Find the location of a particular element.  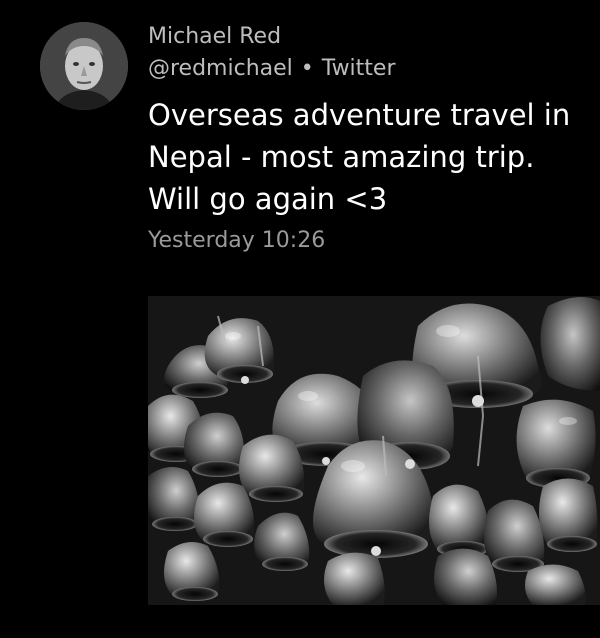

author-meta: @redmichael • Twitter is located at coordinates (272, 68).